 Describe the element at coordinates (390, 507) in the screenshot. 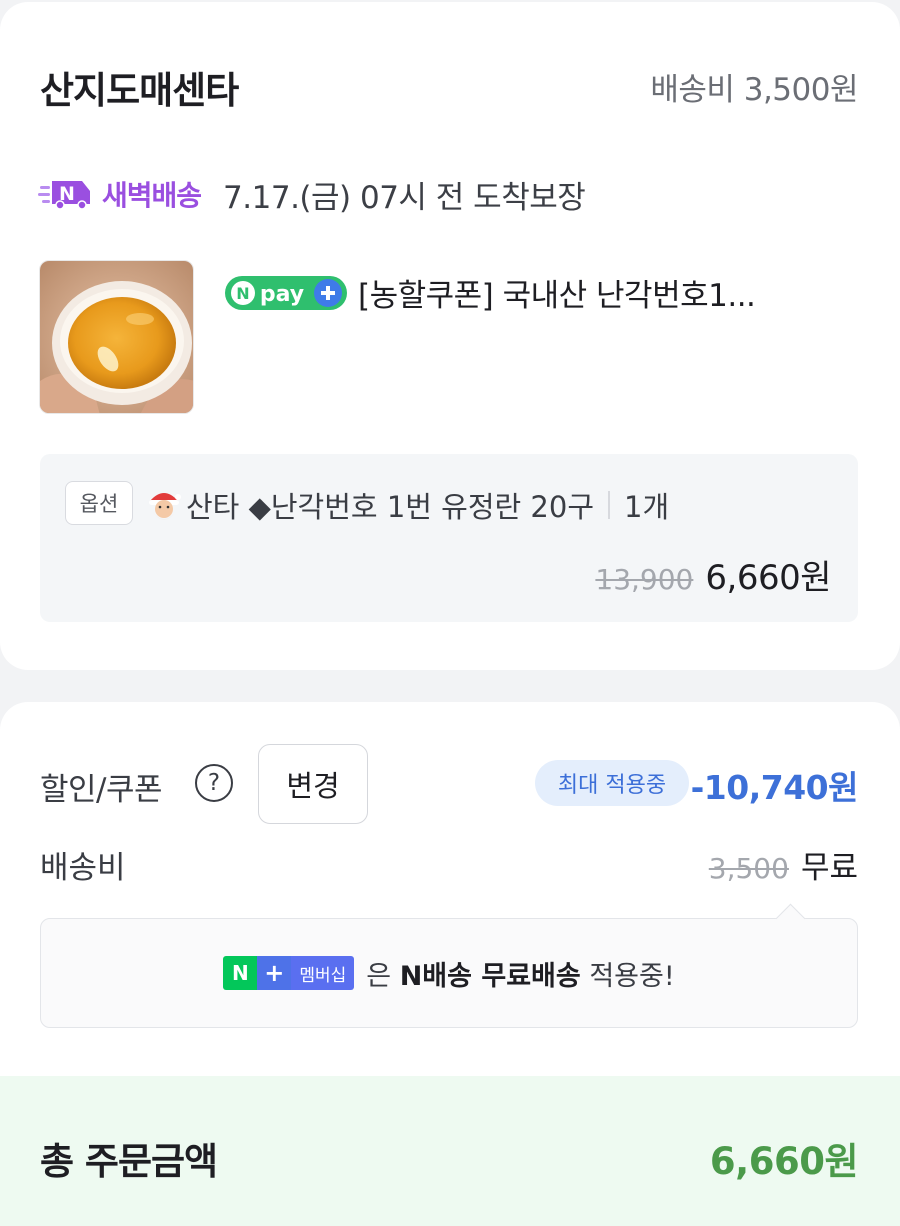

I see `option-name: 산타 ◆난각번호 1번 유정란 20구` at that location.